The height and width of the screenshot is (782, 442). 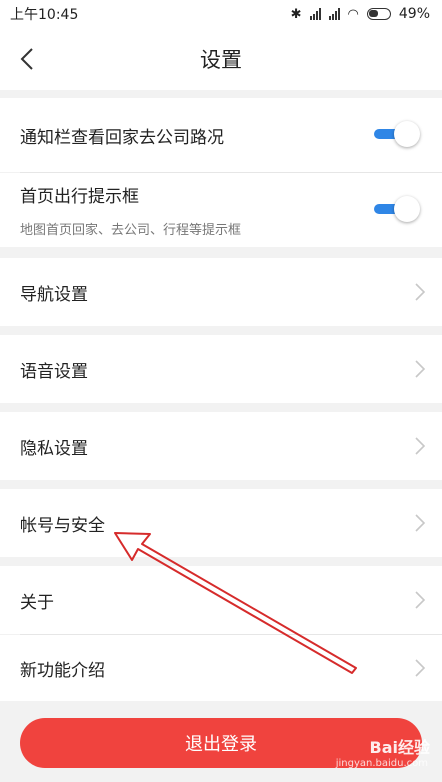 I want to click on status-time: 上午10:45, so click(x=44, y=15).